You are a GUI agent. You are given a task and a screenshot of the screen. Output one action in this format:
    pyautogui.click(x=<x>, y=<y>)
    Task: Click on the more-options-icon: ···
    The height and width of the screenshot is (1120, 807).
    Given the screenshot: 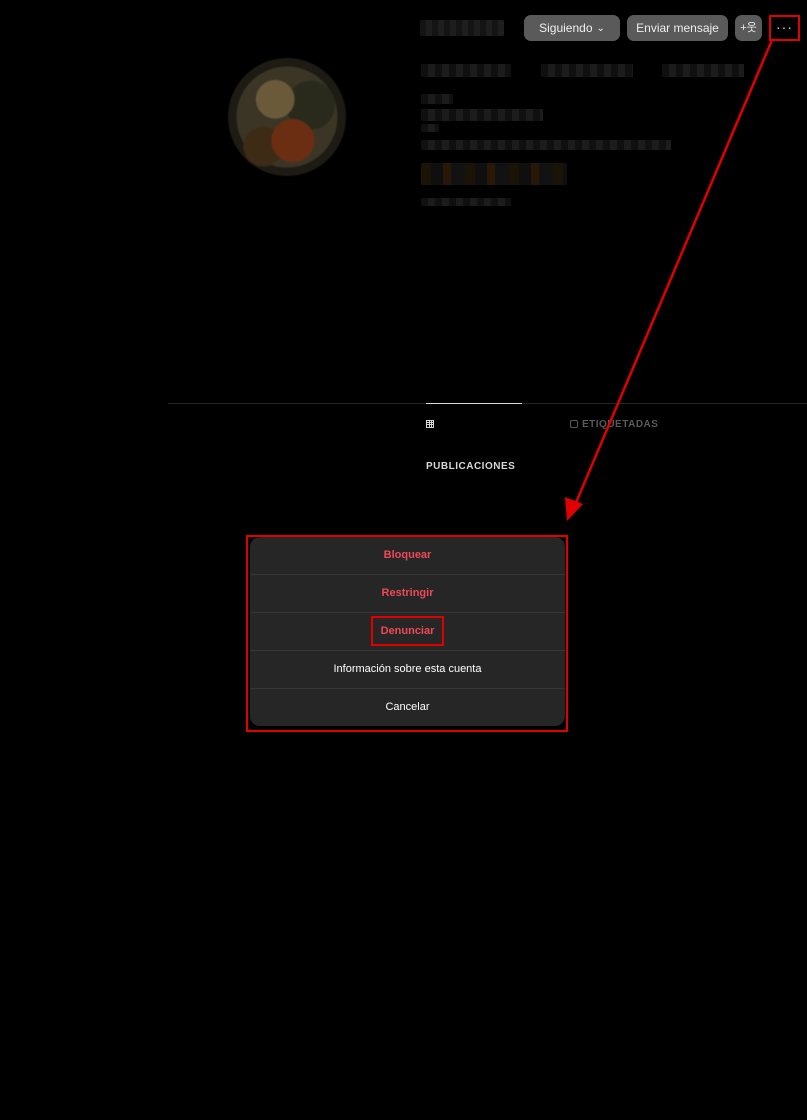 What is the action you would take?
    pyautogui.click(x=784, y=27)
    